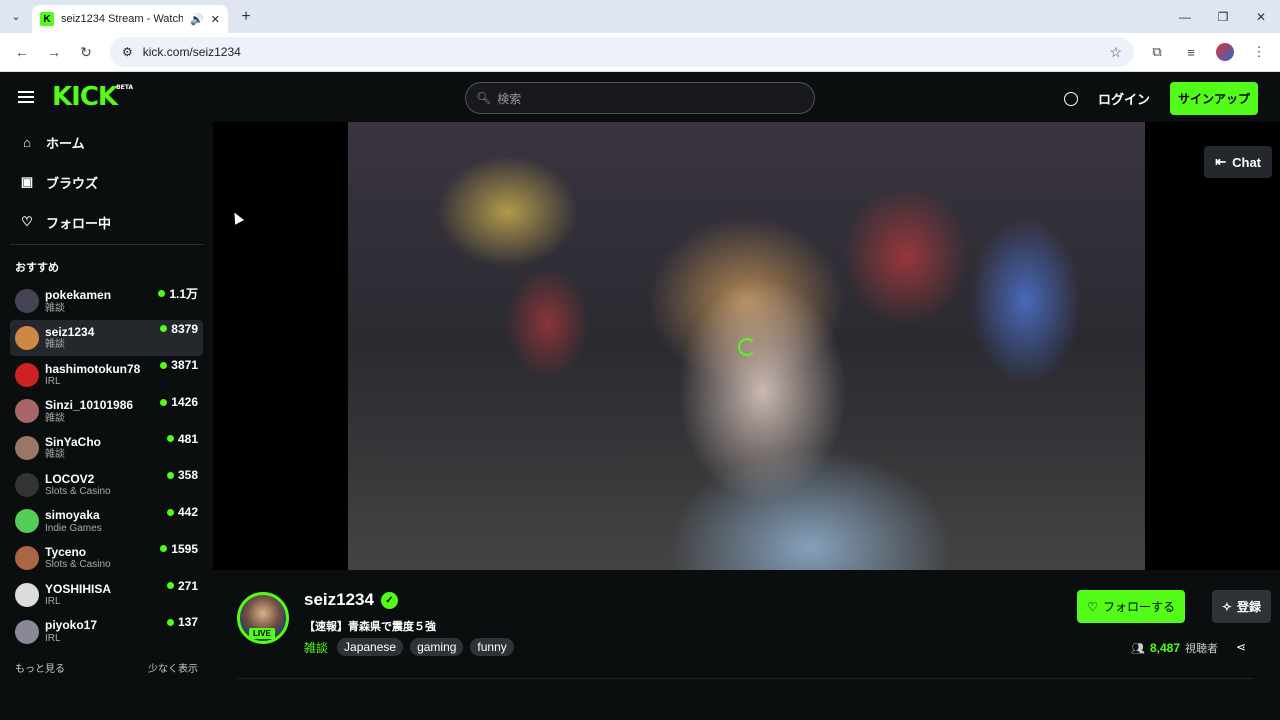 The width and height of the screenshot is (1280, 720). What do you see at coordinates (179, 329) in the screenshot?
I see `channel-viewers: 8379` at bounding box center [179, 329].